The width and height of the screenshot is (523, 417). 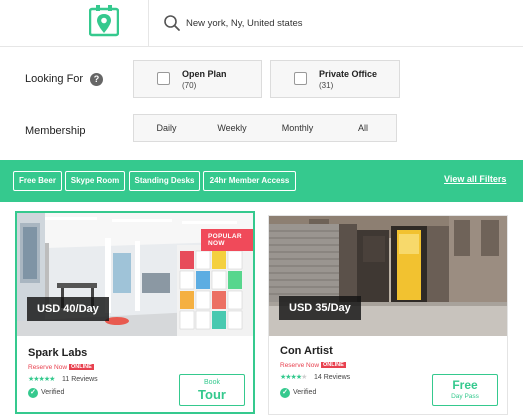 I want to click on option-title: Open Plan, so click(x=204, y=74).